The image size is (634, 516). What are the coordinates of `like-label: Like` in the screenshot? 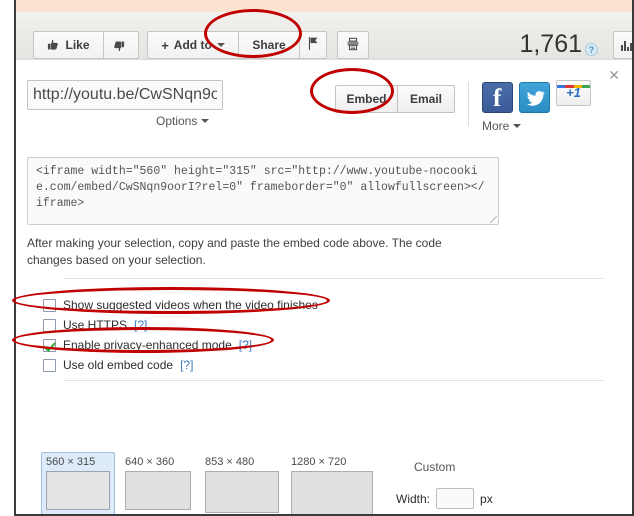 It's located at (77, 45).